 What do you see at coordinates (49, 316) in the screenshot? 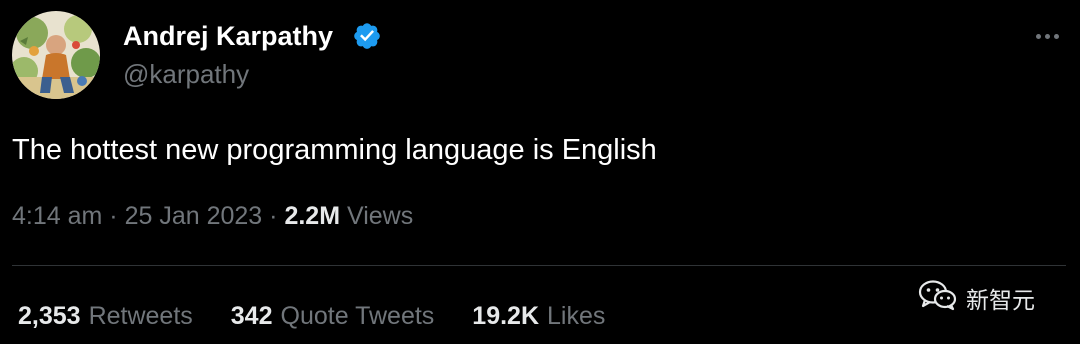
I see `retweets-count: 2,353` at bounding box center [49, 316].